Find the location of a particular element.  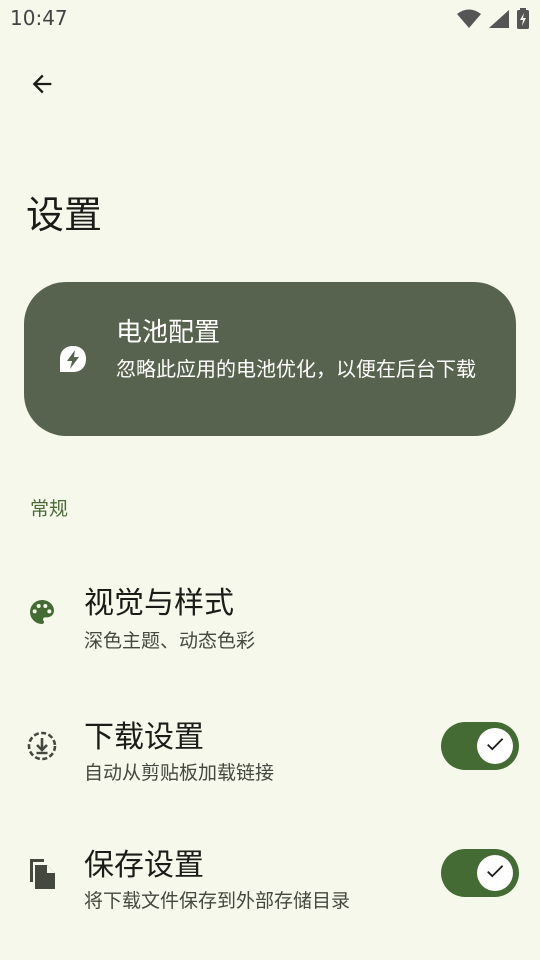

setting-title: 保存设置 is located at coordinates (144, 865).